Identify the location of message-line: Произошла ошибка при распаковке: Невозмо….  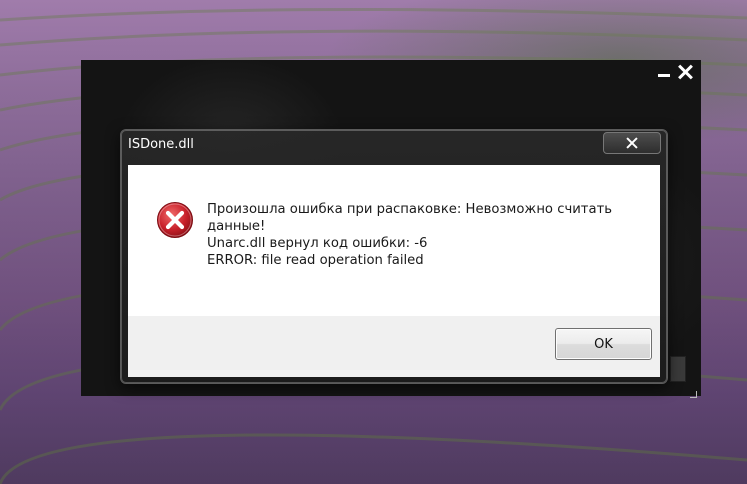
(410, 218).